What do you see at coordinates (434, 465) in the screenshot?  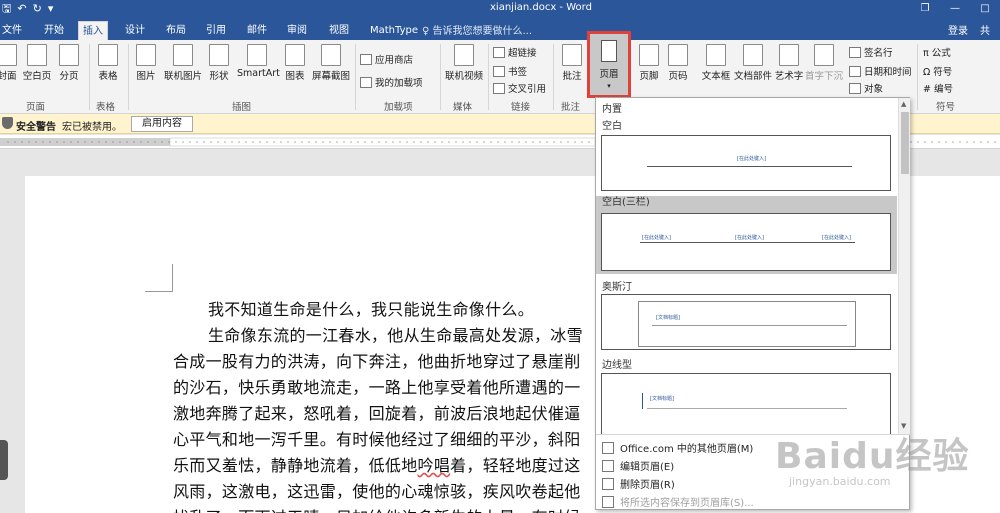 I see `spelling-error: 吟唱` at bounding box center [434, 465].